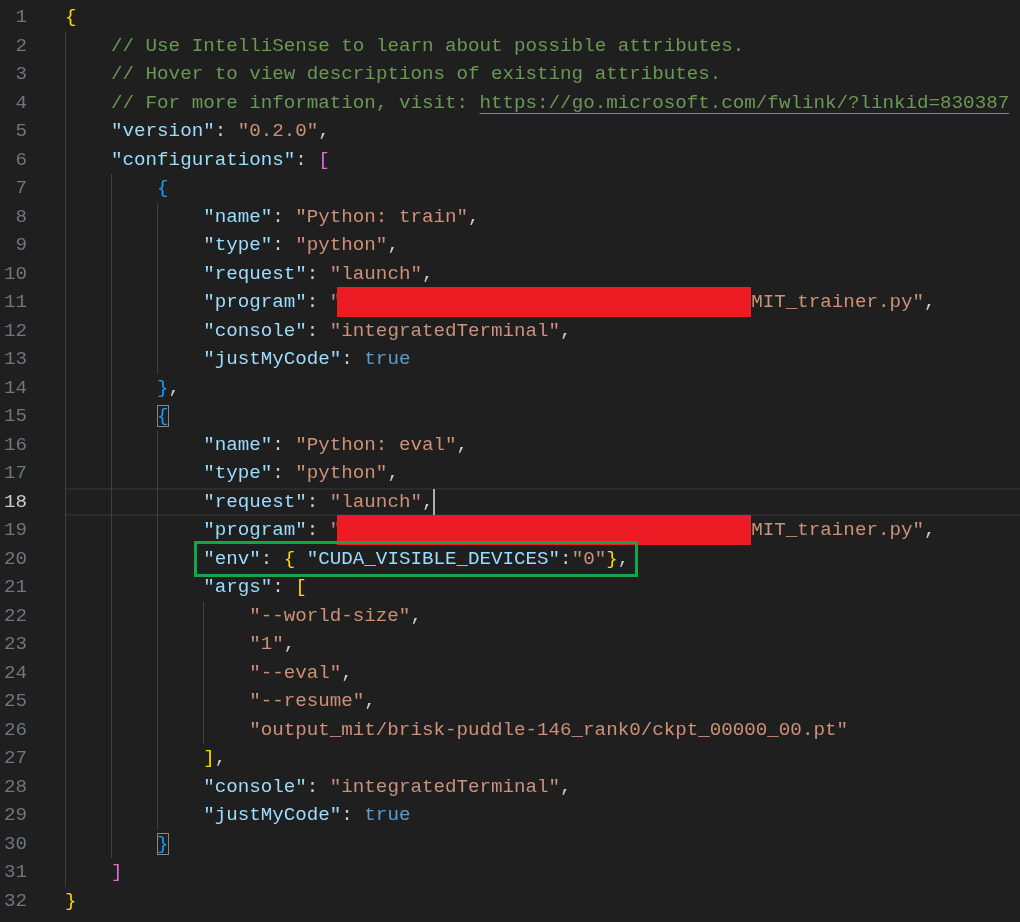 The width and height of the screenshot is (1020, 922). I want to click on line-number: 23, so click(14, 644).